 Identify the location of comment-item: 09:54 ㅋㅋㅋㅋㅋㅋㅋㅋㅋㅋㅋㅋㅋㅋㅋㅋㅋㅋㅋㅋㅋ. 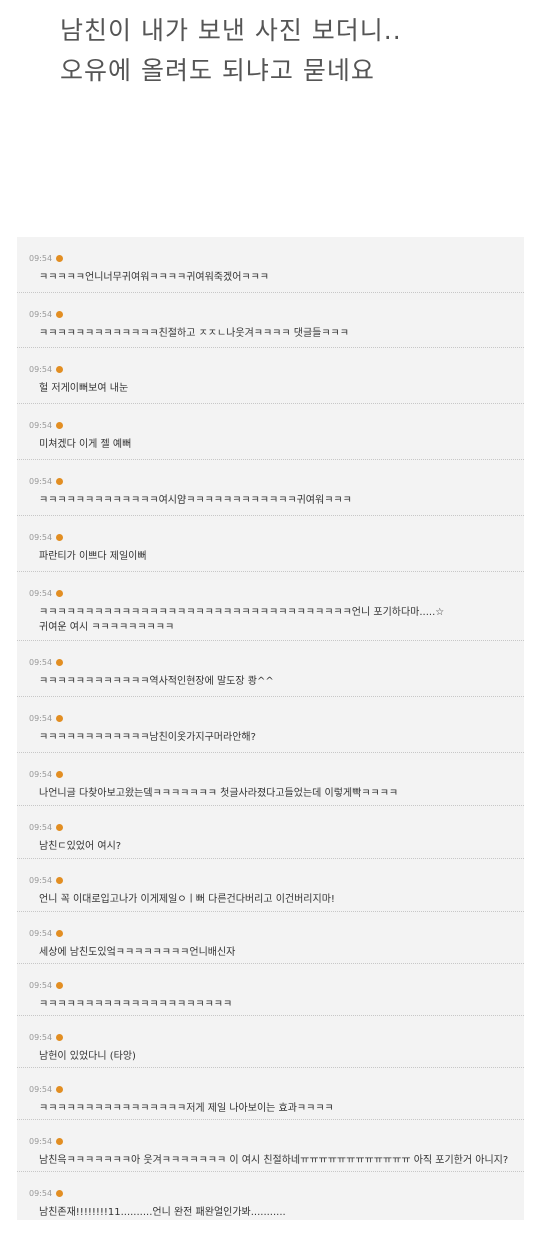
(270, 990).